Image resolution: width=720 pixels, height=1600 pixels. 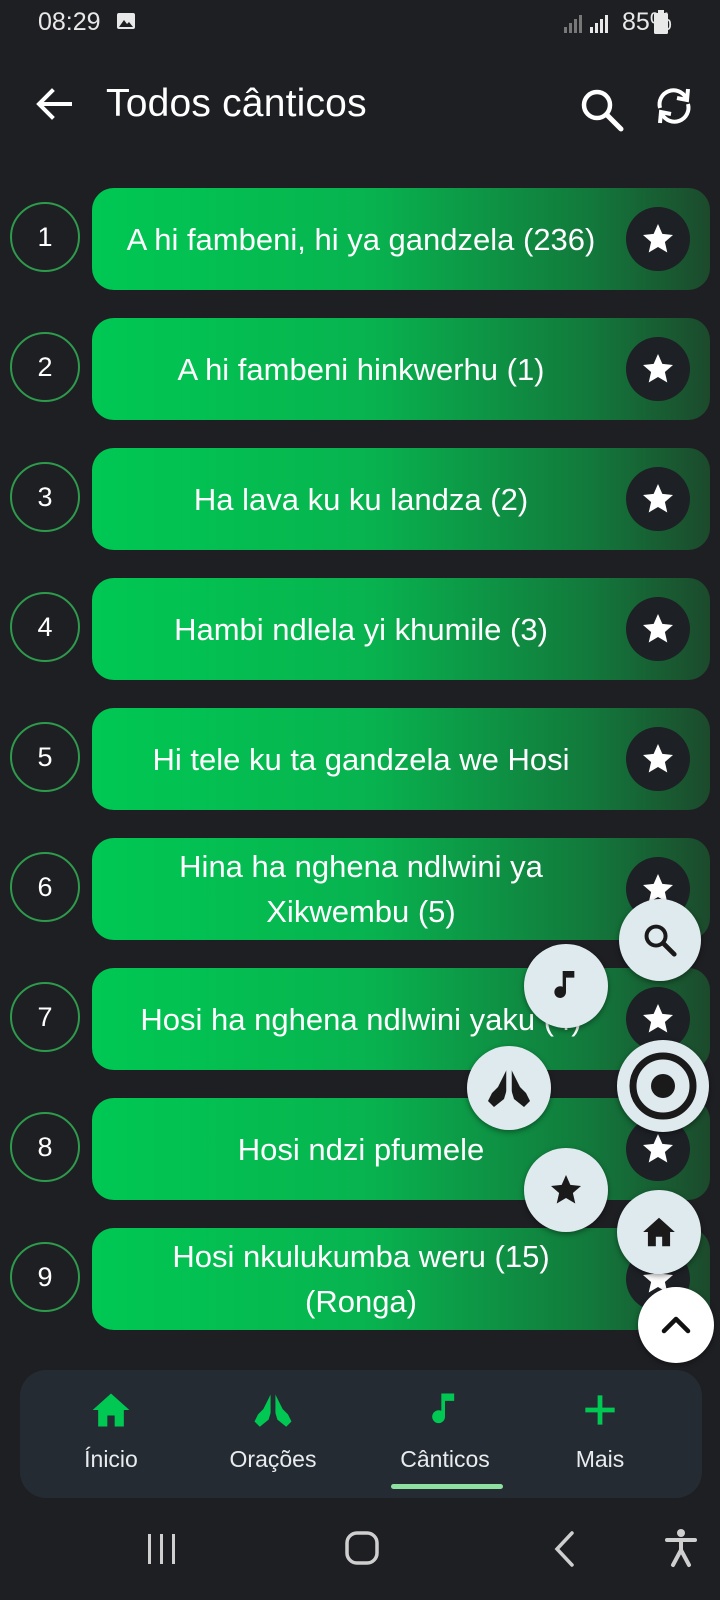 What do you see at coordinates (445, 1438) in the screenshot?
I see `nav-item-canticos: Cânticos` at bounding box center [445, 1438].